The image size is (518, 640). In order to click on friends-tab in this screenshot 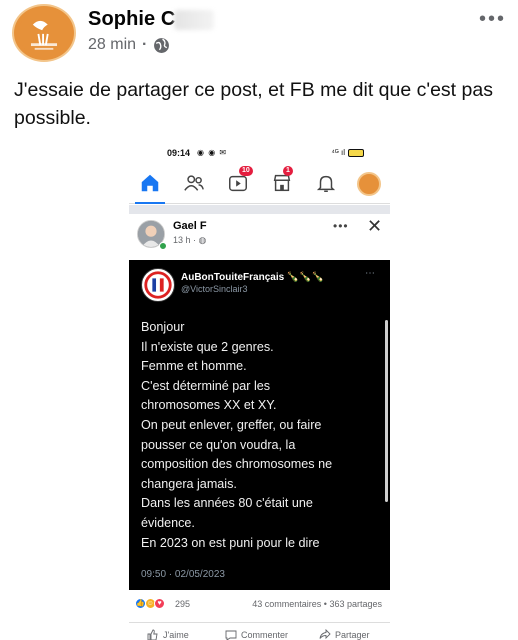, I will do `click(195, 184)`.